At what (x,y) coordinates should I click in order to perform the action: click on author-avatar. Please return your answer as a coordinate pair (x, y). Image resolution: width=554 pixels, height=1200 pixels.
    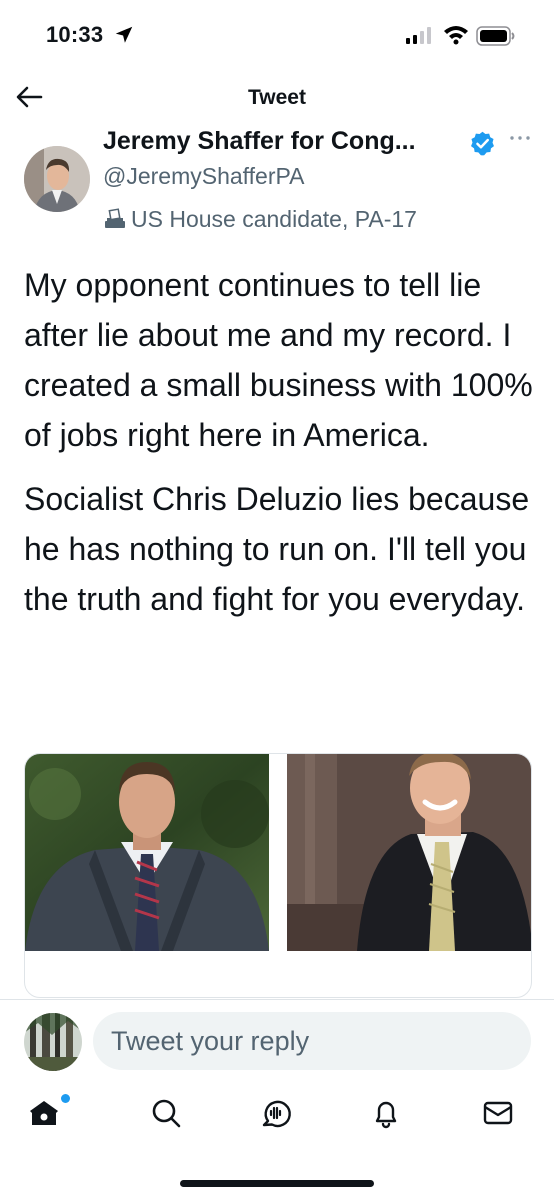
    Looking at the image, I should click on (57, 179).